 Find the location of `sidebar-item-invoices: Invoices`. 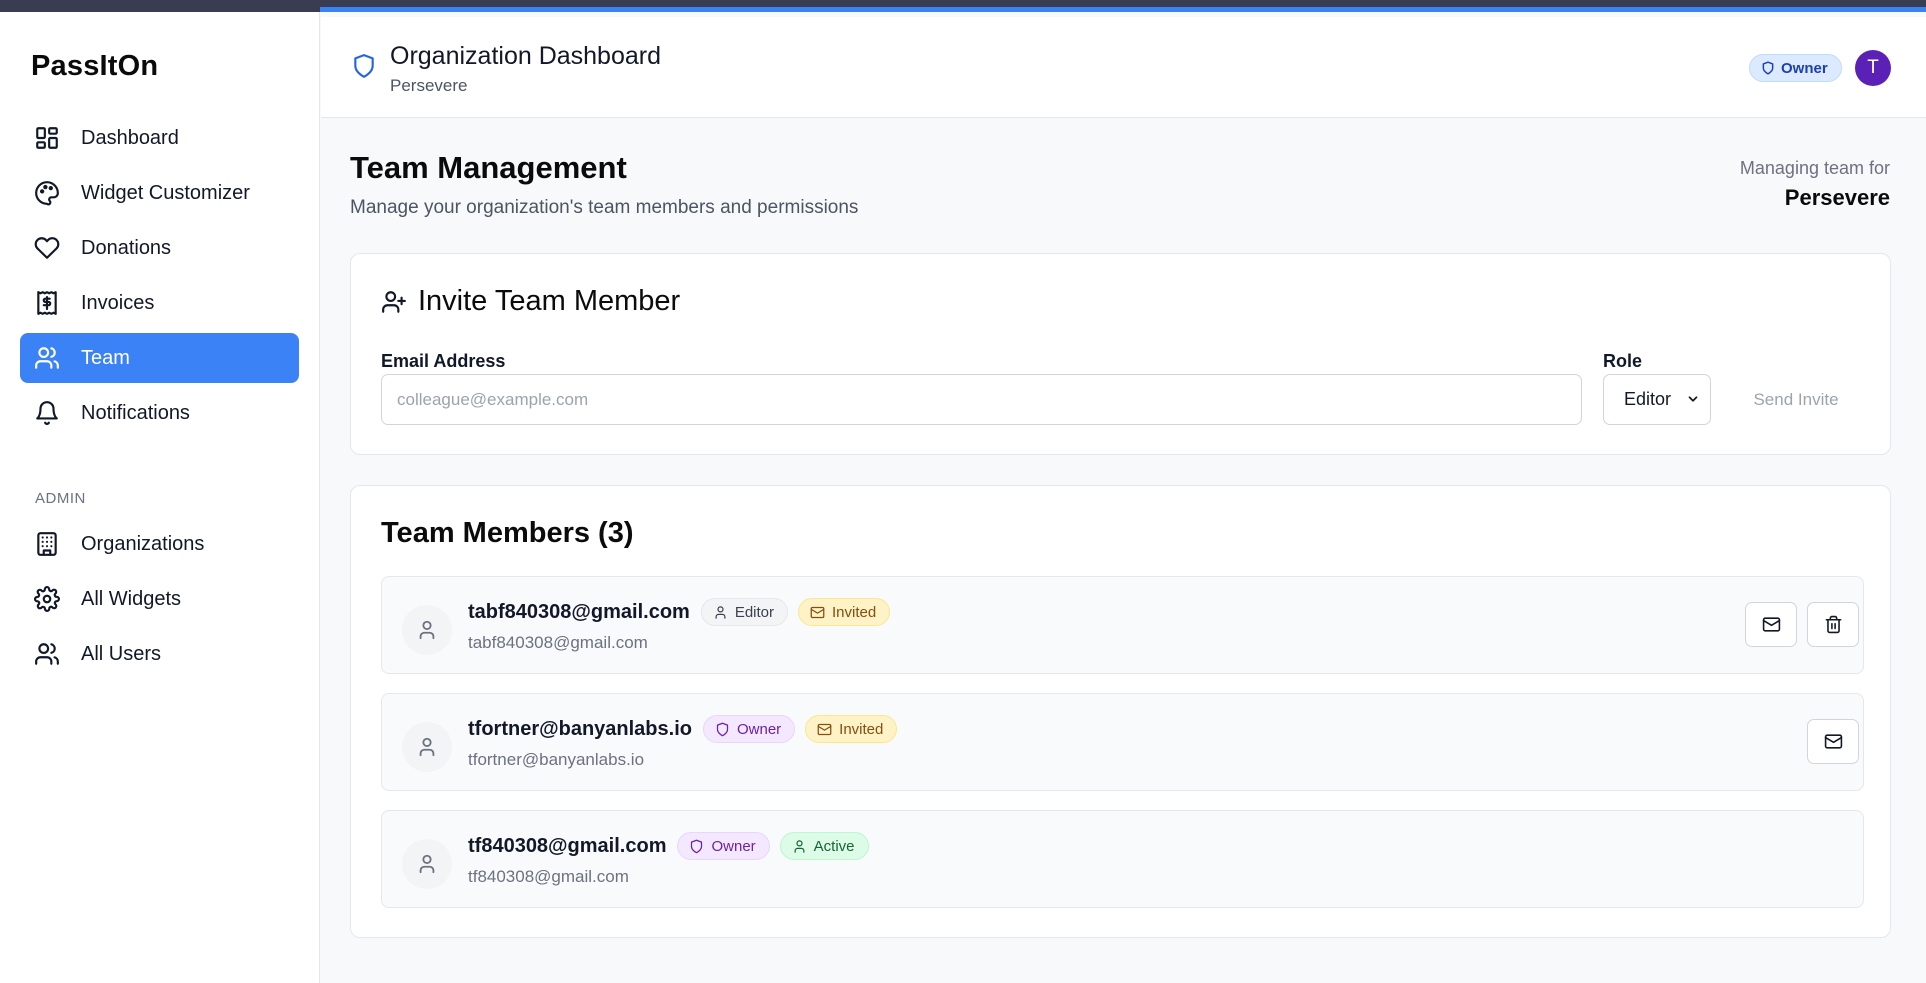

sidebar-item-invoices: Invoices is located at coordinates (159, 303).